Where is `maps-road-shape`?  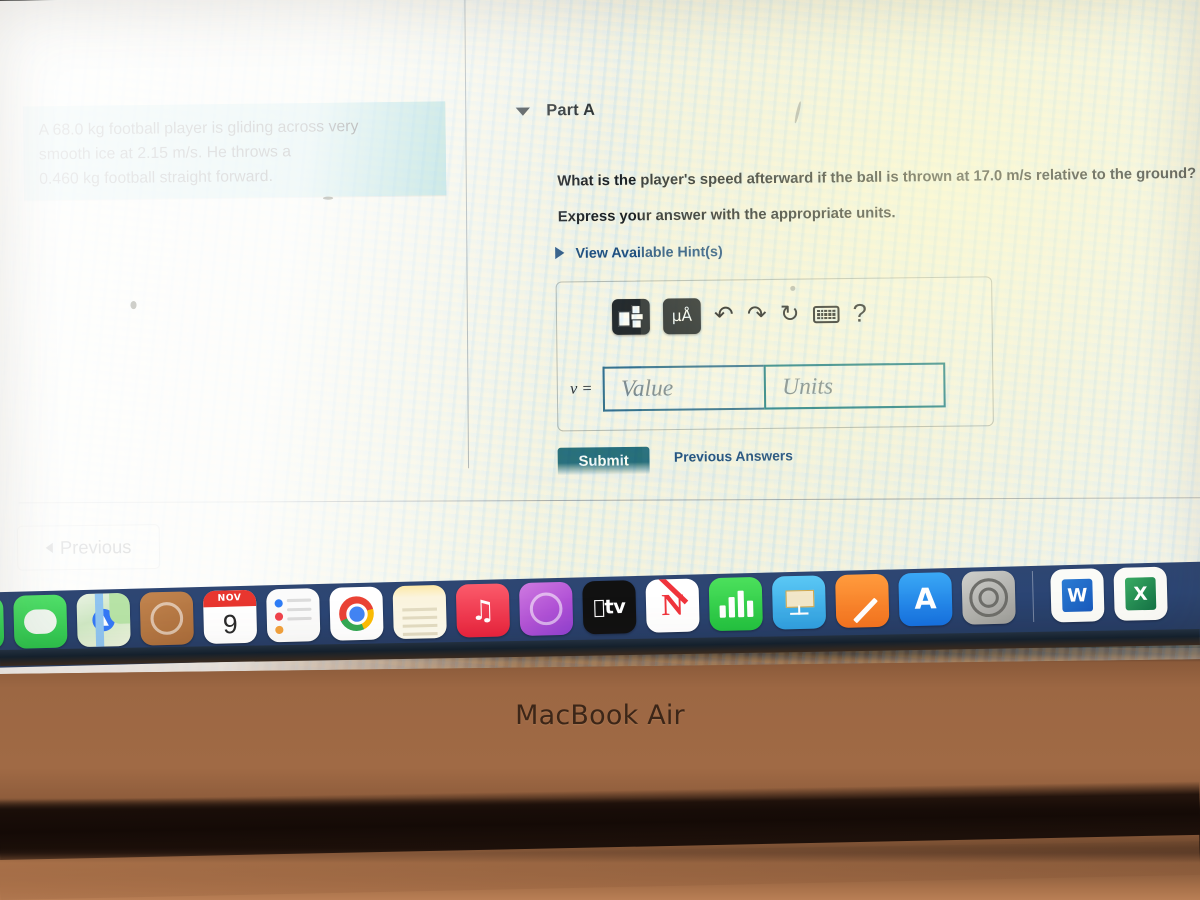 maps-road-shape is located at coordinates (99, 620).